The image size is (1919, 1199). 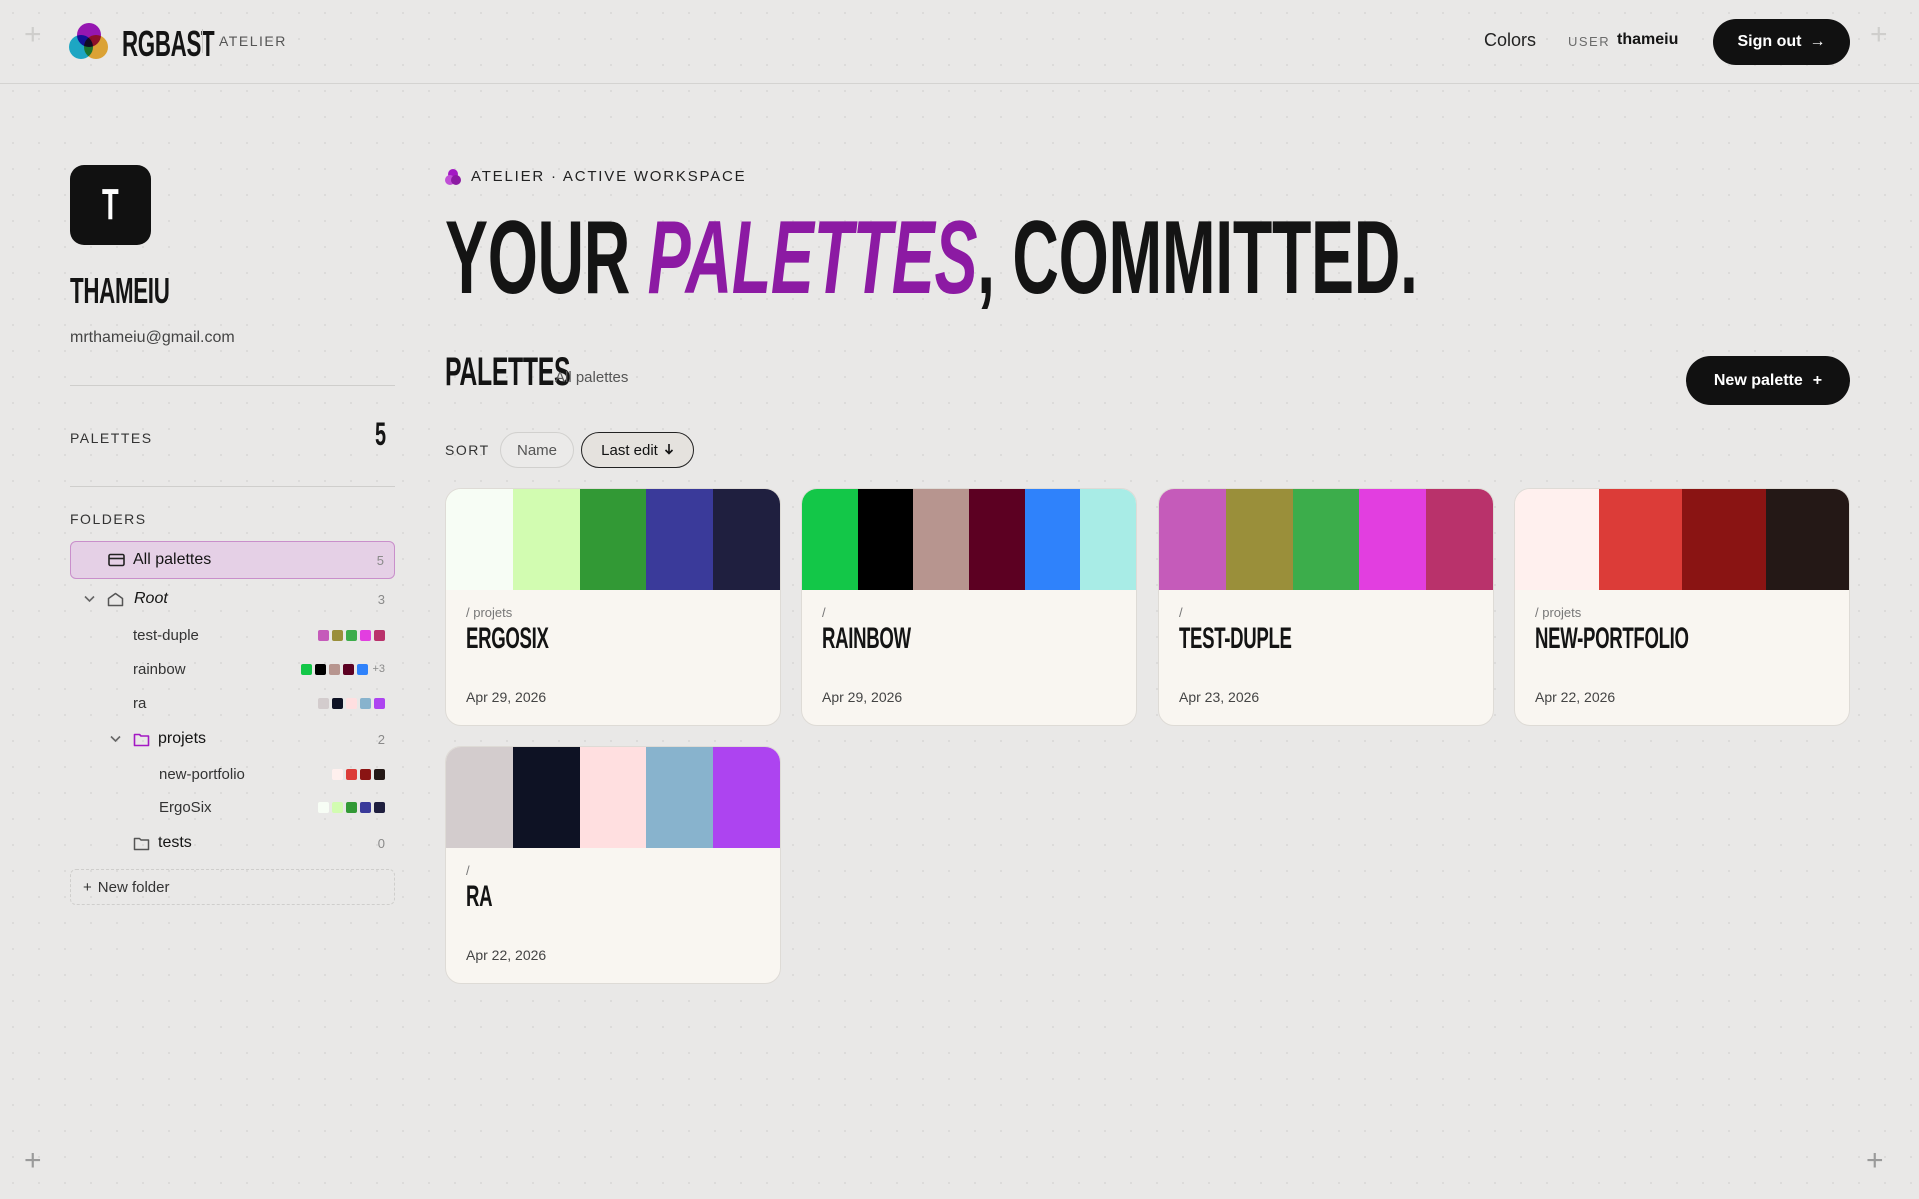 What do you see at coordinates (1589, 41) in the screenshot?
I see `user-label: USER` at bounding box center [1589, 41].